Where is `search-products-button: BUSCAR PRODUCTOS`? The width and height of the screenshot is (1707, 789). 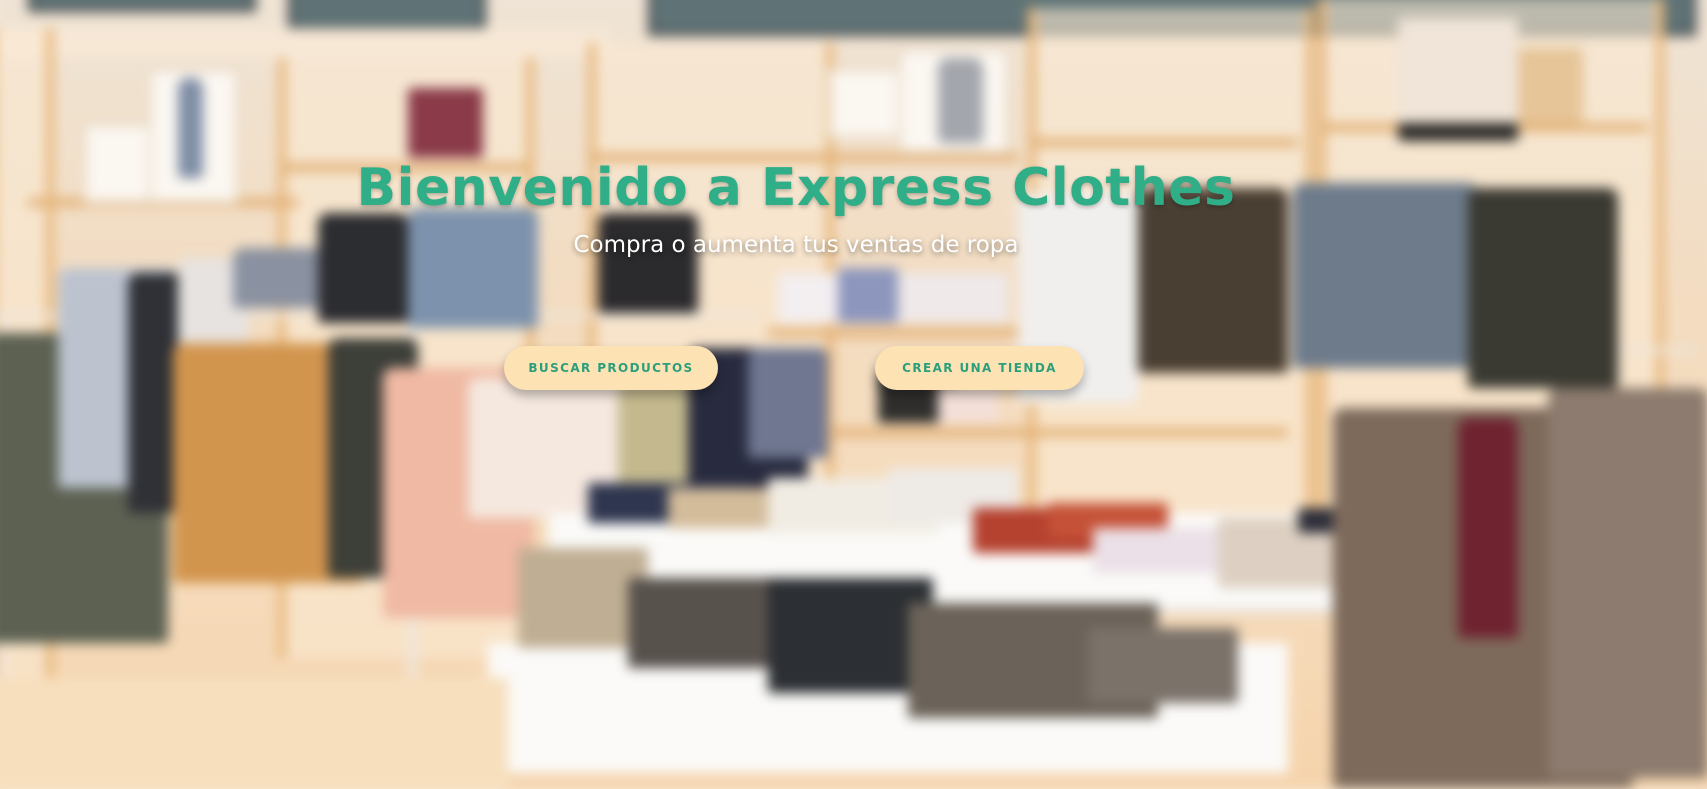 search-products-button: BUSCAR PRODUCTOS is located at coordinates (611, 368).